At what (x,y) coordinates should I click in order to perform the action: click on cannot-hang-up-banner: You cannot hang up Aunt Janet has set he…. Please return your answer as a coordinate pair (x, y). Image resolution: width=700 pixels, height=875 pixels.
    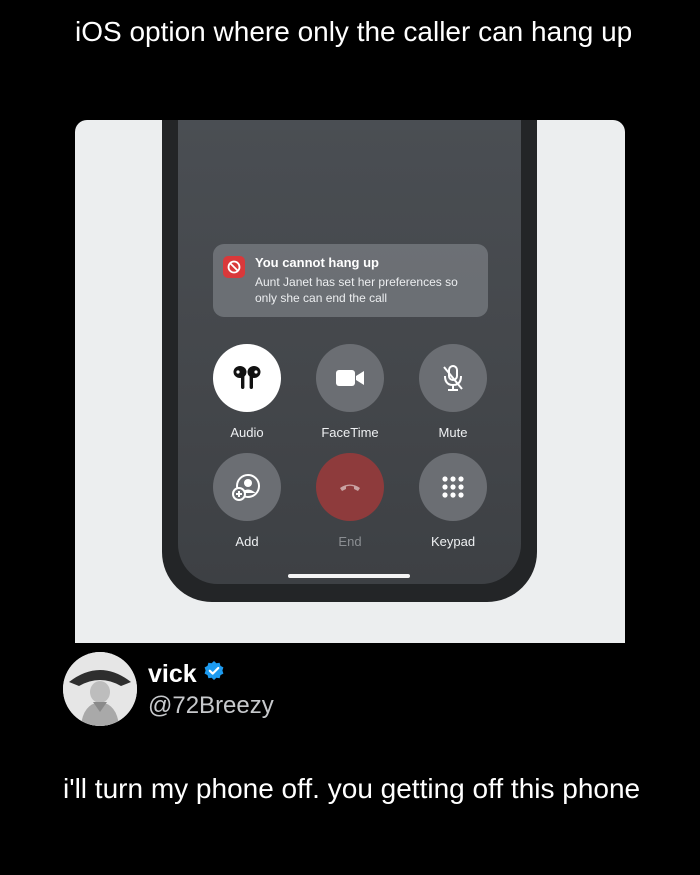
    Looking at the image, I should click on (350, 280).